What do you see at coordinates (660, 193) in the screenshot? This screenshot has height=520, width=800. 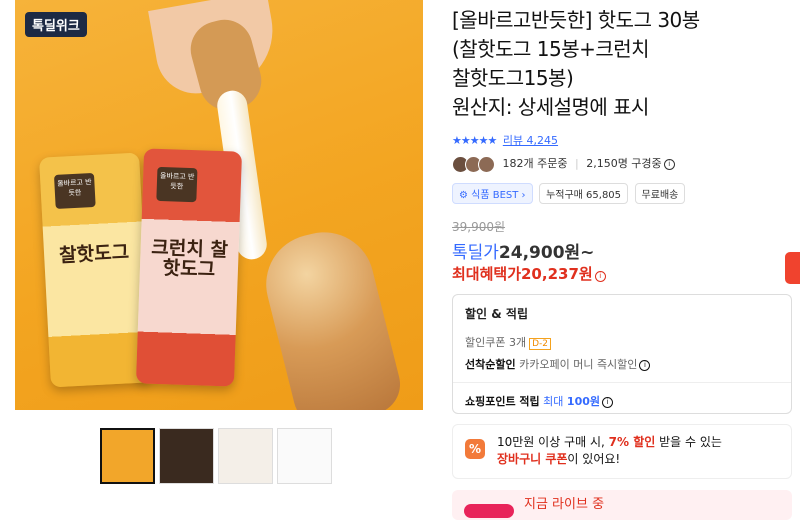 I see `free-shipping-chip: 무료배송` at bounding box center [660, 193].